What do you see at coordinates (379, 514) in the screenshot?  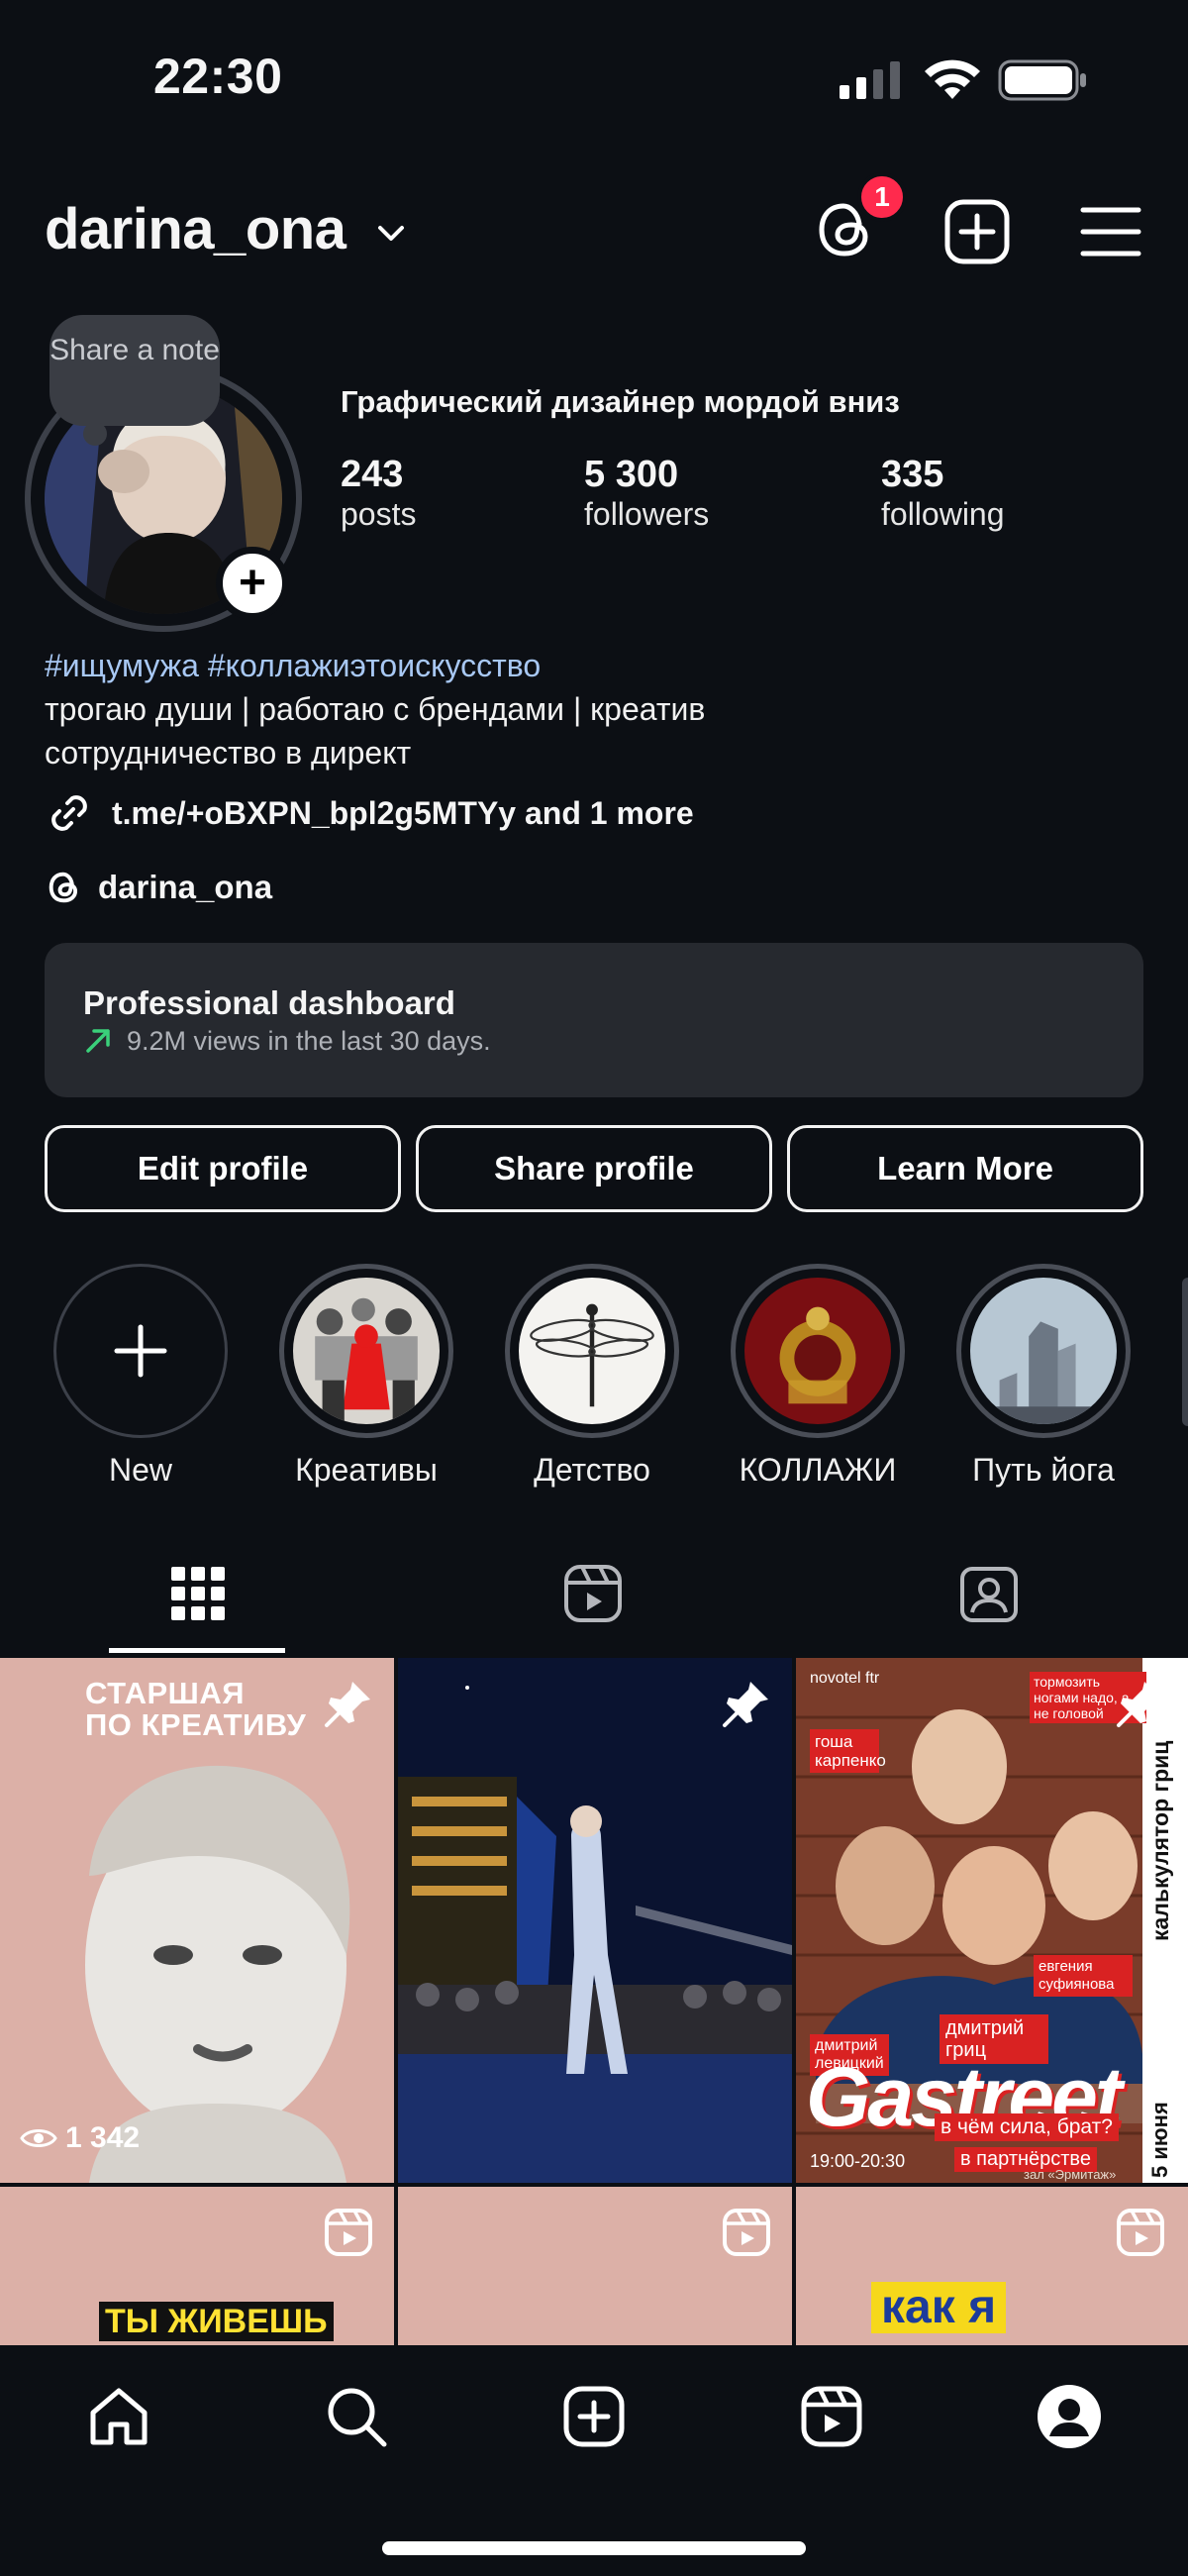 I see `stat-posts-label: posts` at bounding box center [379, 514].